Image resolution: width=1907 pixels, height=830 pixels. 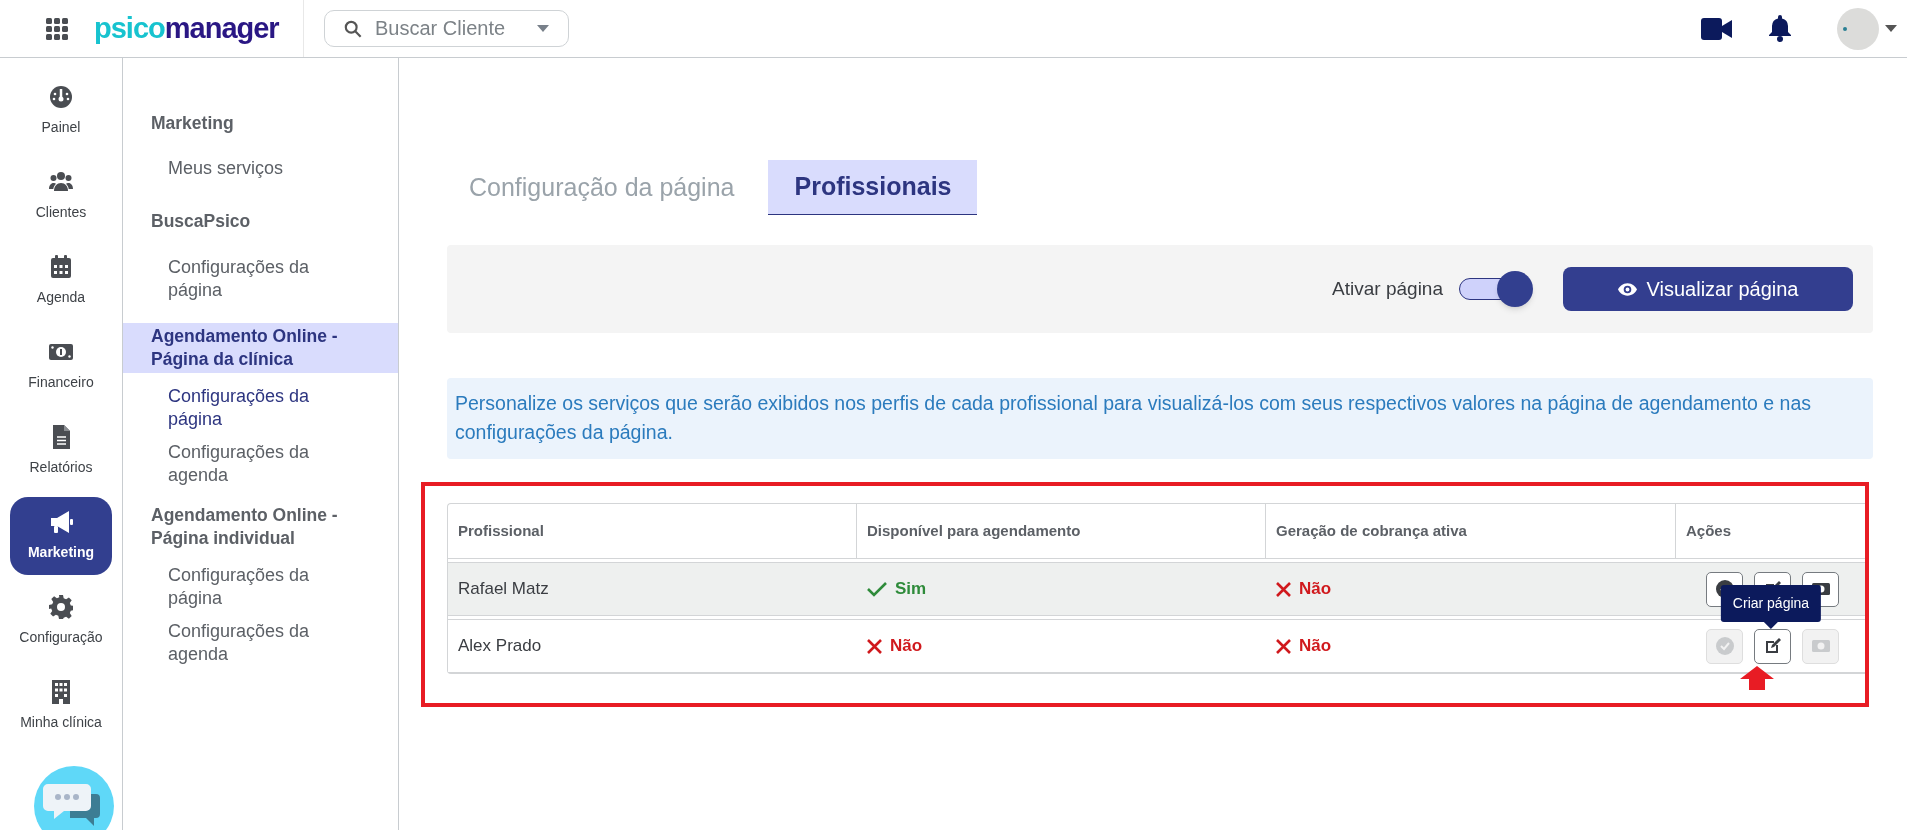 I want to click on table-cell-text: Rafael Matz, so click(x=503, y=589).